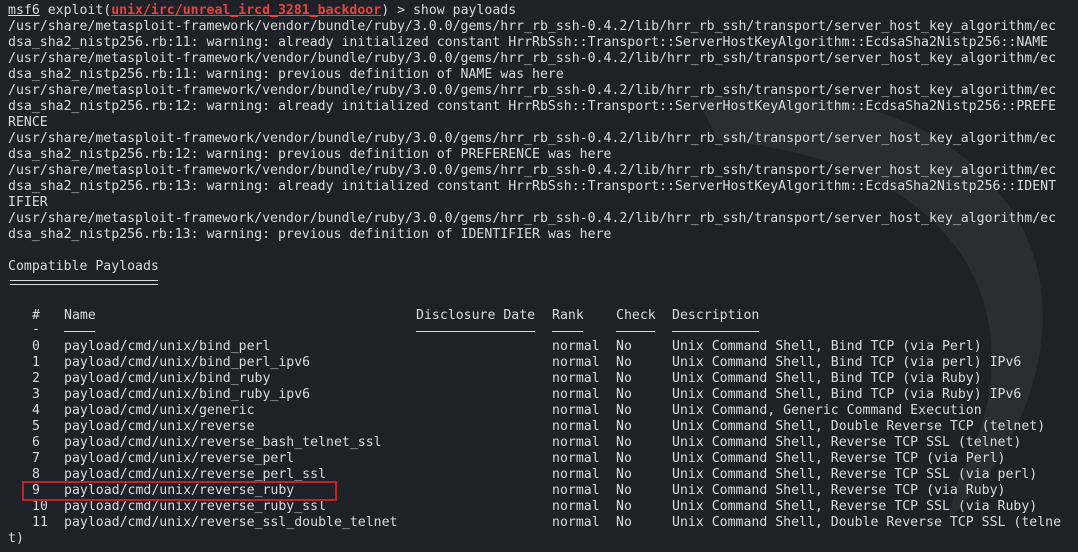 The image size is (1078, 552). I want to click on header-disclosure-date: Disclosure Date, so click(476, 315).